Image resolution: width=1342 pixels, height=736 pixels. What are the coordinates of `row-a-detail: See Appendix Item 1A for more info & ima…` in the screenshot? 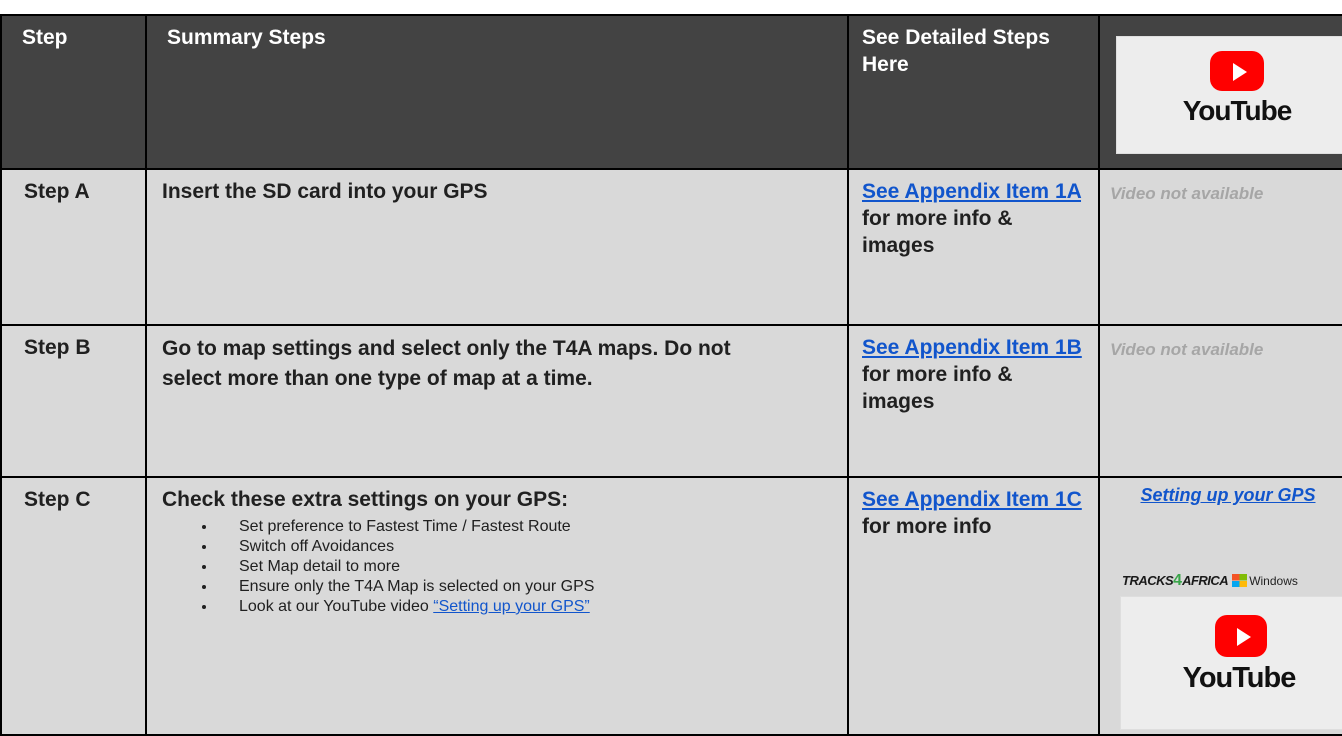 It's located at (973, 247).